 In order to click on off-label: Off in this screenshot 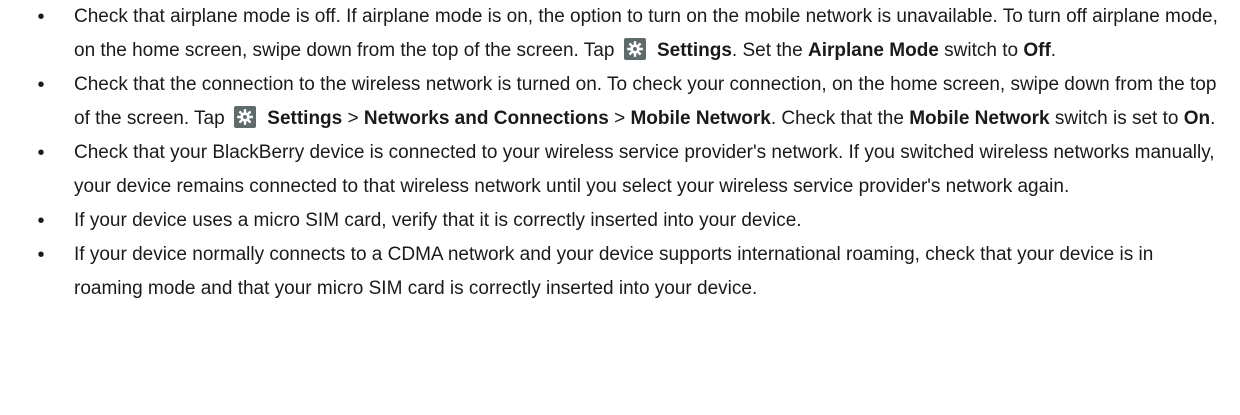, I will do `click(1037, 50)`.